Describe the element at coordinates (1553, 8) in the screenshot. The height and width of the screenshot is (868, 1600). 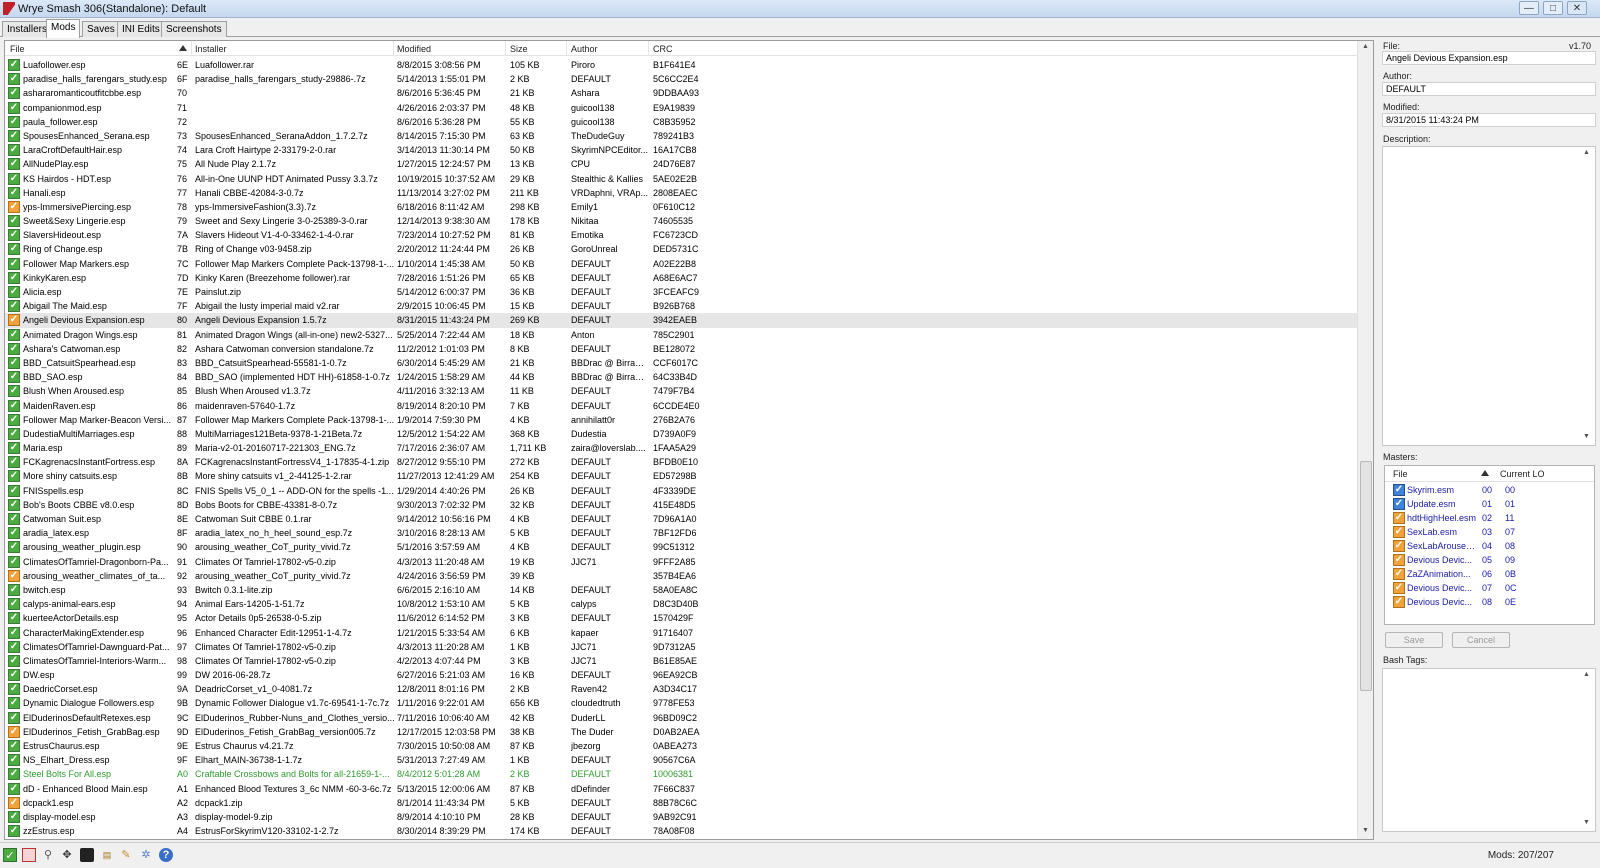
I see `maximize-button: □` at that location.